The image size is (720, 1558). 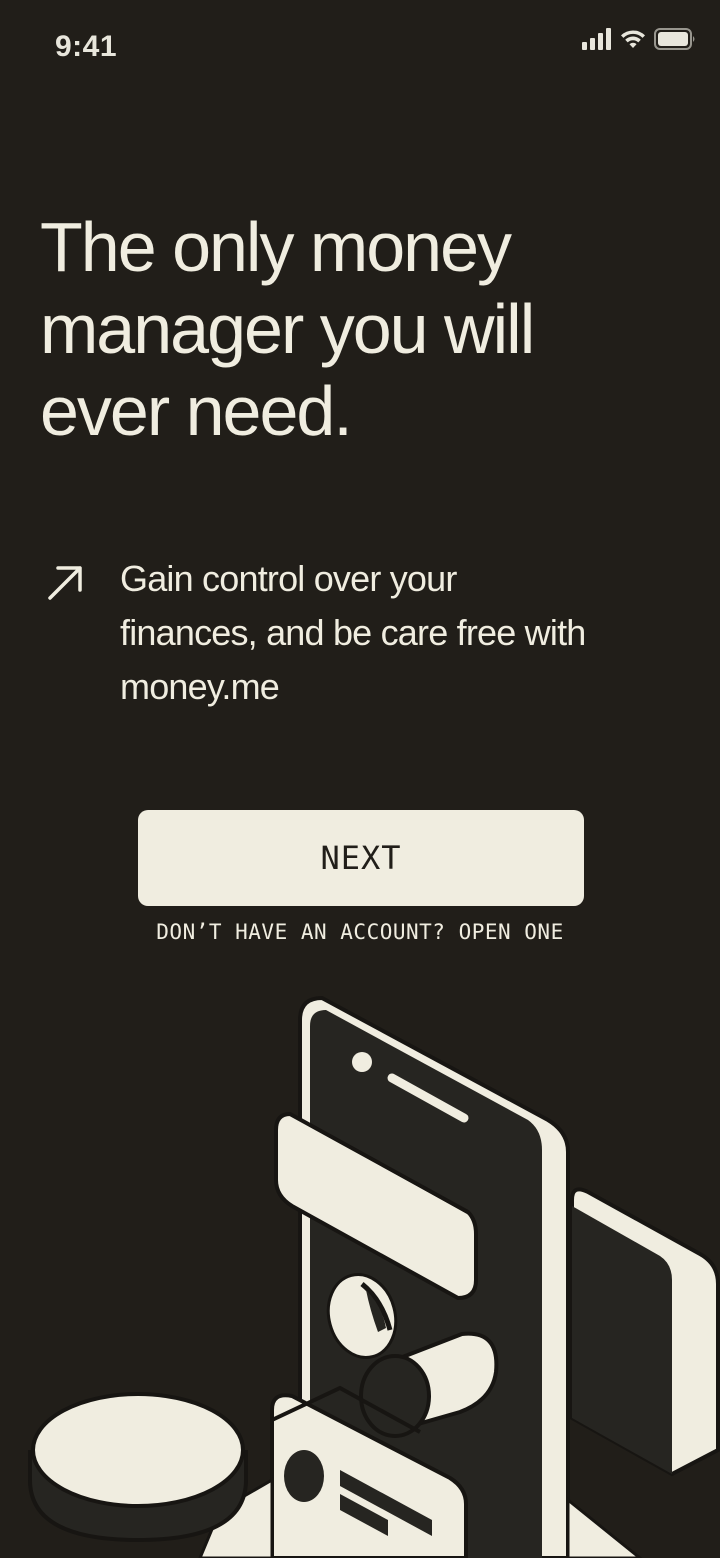 What do you see at coordinates (674, 39) in the screenshot?
I see `battery-icon` at bounding box center [674, 39].